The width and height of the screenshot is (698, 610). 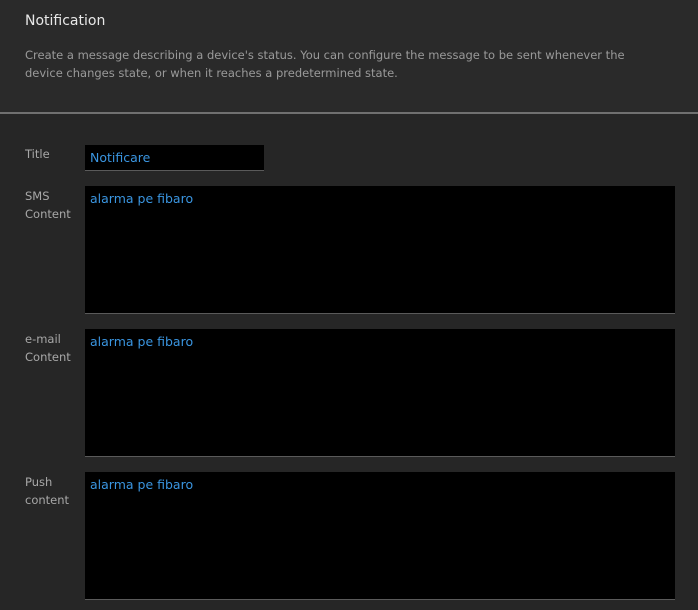 What do you see at coordinates (47, 491) in the screenshot?
I see `push-content-label: Push content` at bounding box center [47, 491].